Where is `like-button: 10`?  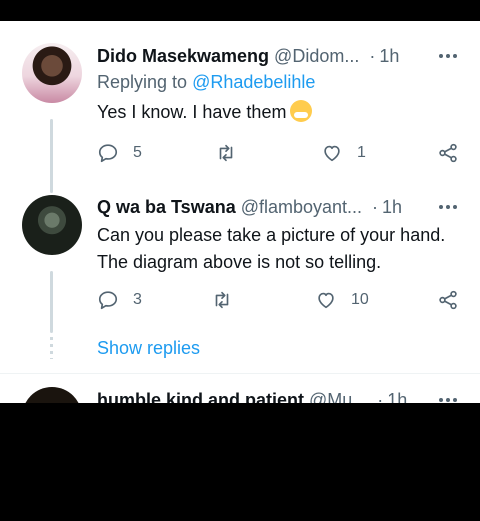 like-button: 10 is located at coordinates (342, 300).